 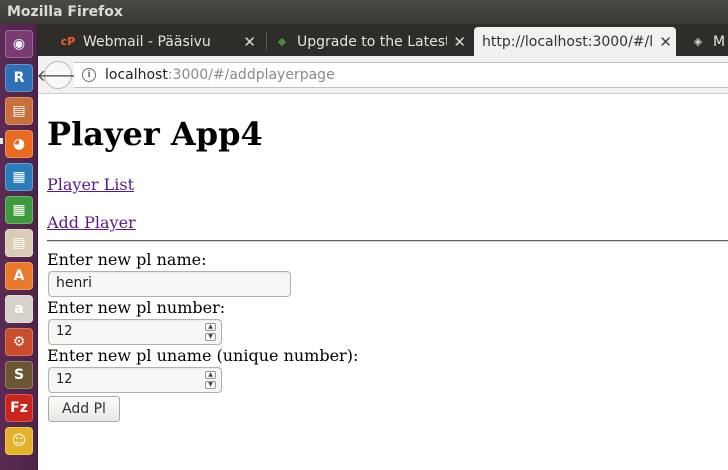 What do you see at coordinates (19, 342) in the screenshot?
I see `system-settings-icon: ⚙` at bounding box center [19, 342].